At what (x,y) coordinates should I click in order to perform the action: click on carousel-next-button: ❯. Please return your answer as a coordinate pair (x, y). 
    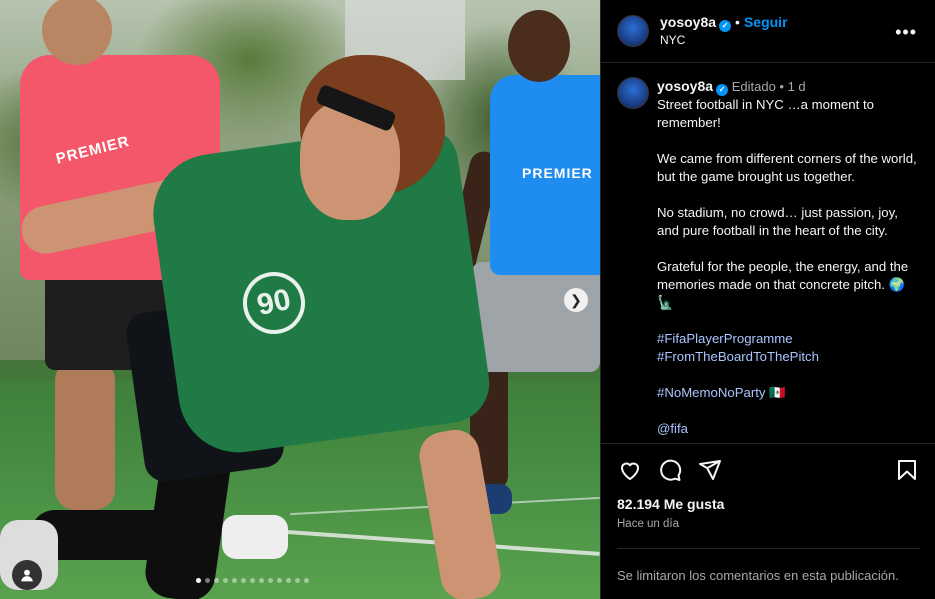
    Looking at the image, I should click on (576, 300).